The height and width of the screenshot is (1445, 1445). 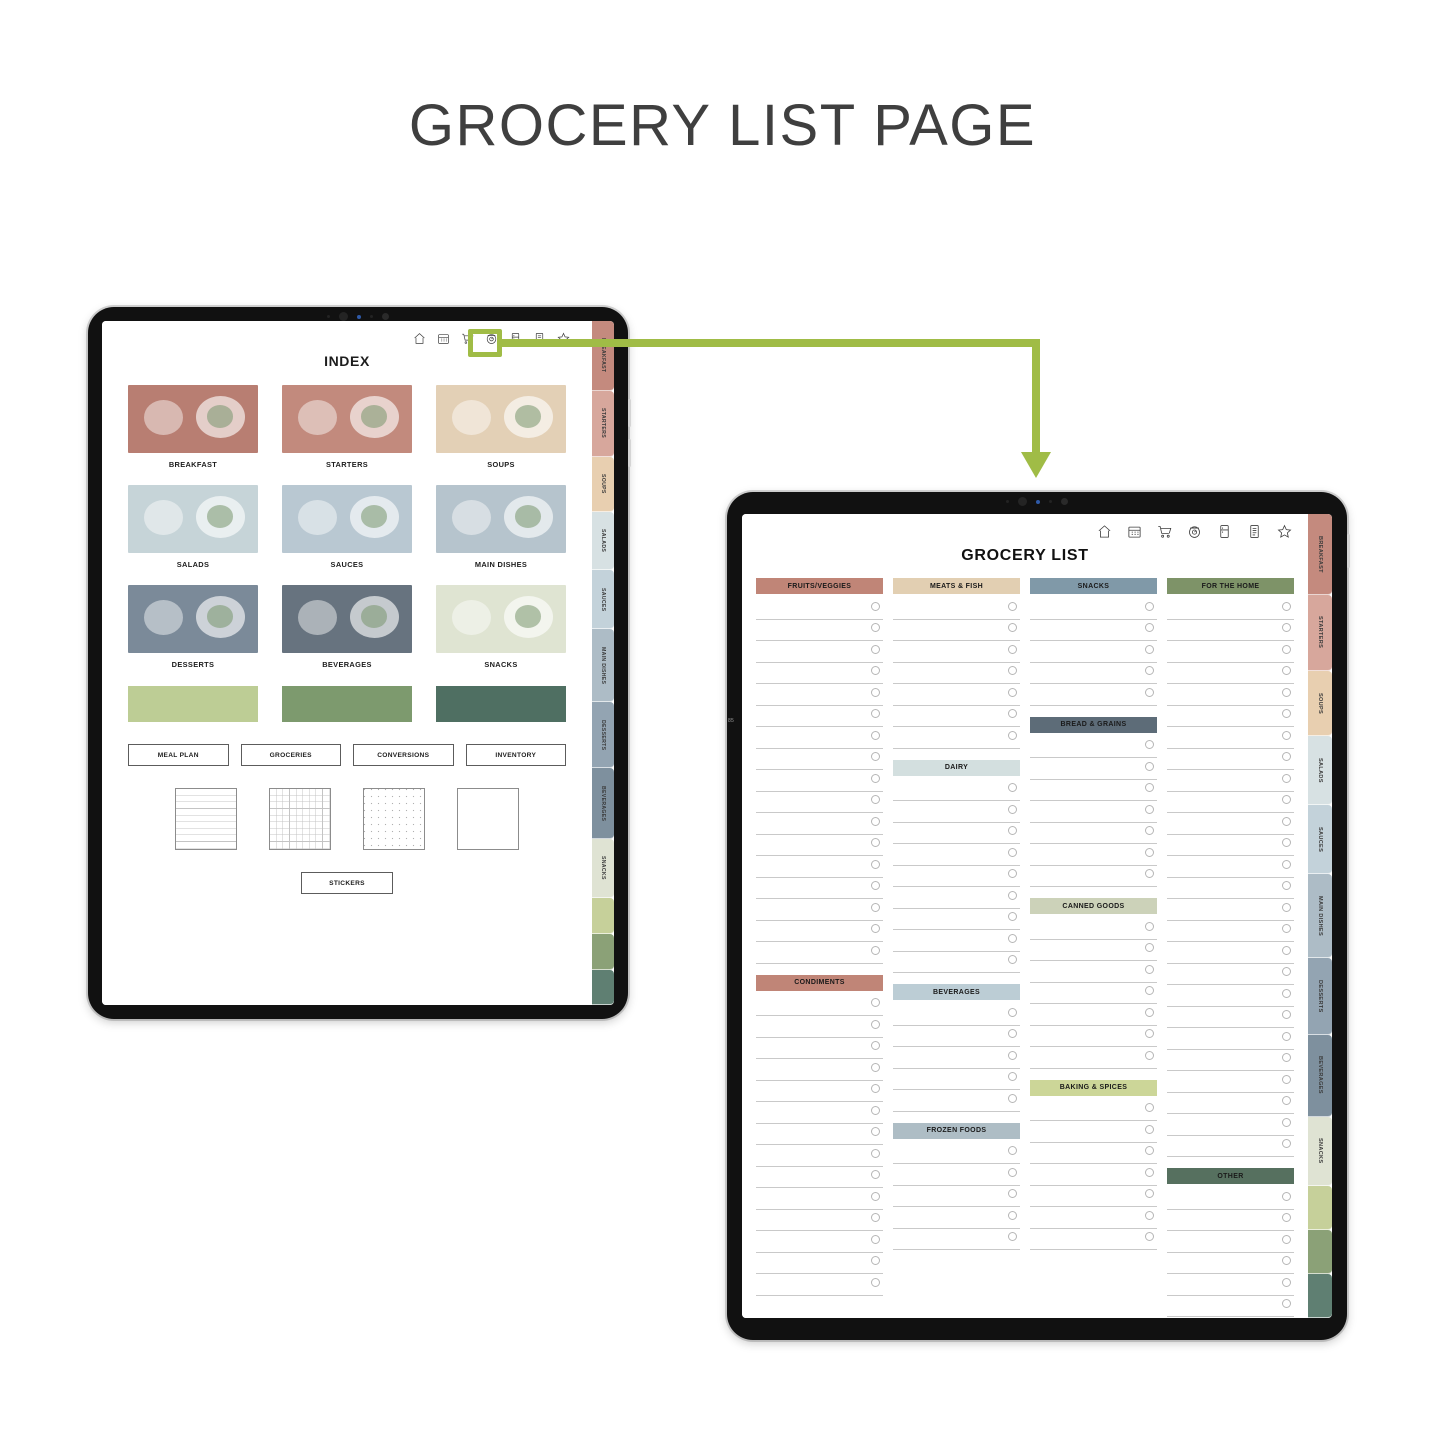 What do you see at coordinates (1320, 554) in the screenshot?
I see `tab-breakfast: BREAKFAST` at bounding box center [1320, 554].